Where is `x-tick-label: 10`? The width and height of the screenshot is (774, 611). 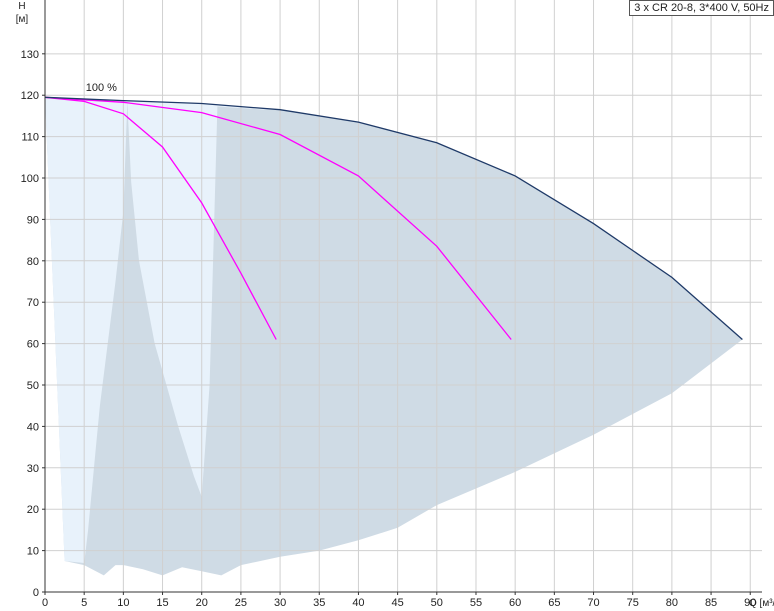 x-tick-label: 10 is located at coordinates (123, 603).